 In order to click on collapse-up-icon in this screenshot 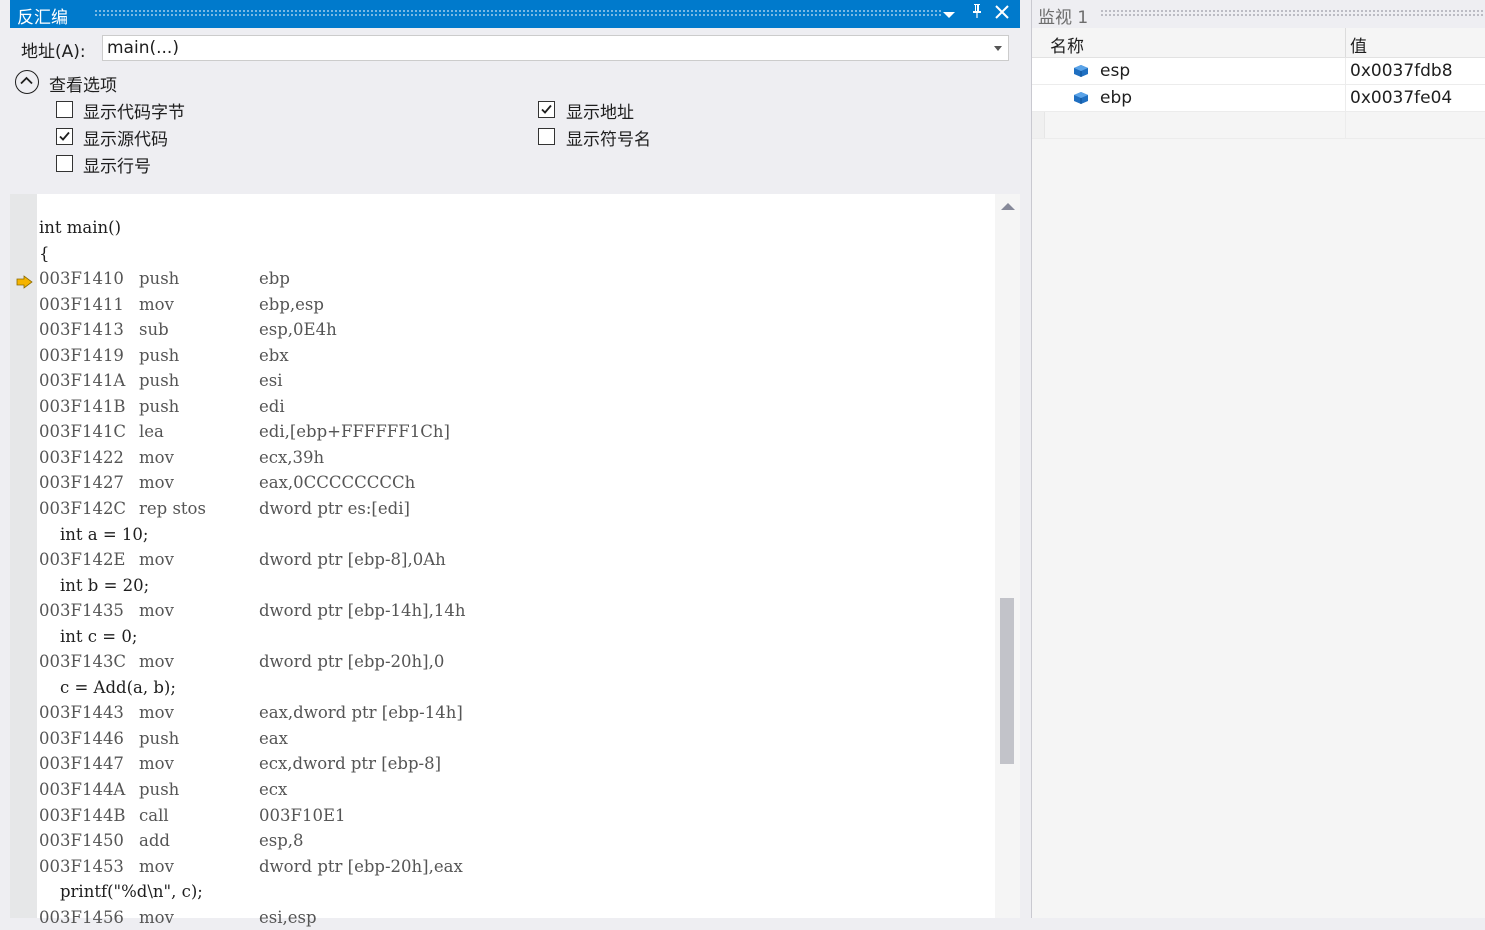, I will do `click(27, 82)`.